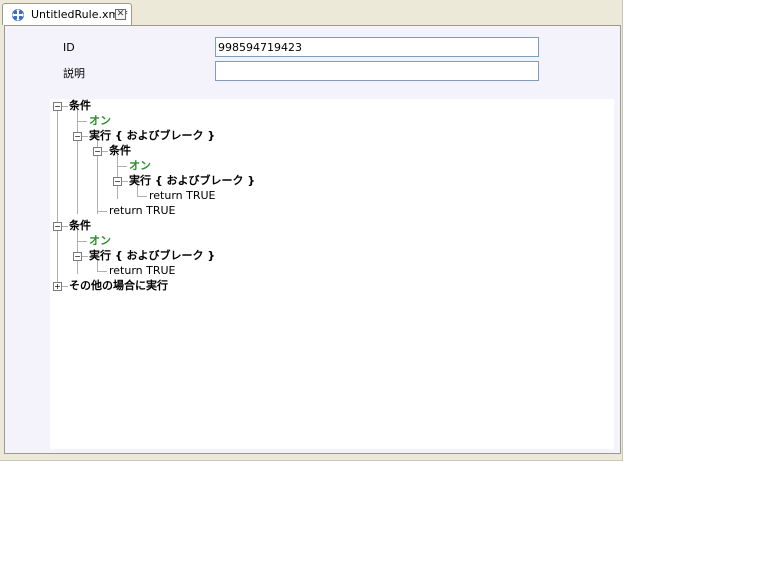 The width and height of the screenshot is (769, 575). I want to click on tab-untitled-rule: UntitledRule.xml* ✕, so click(67, 14).